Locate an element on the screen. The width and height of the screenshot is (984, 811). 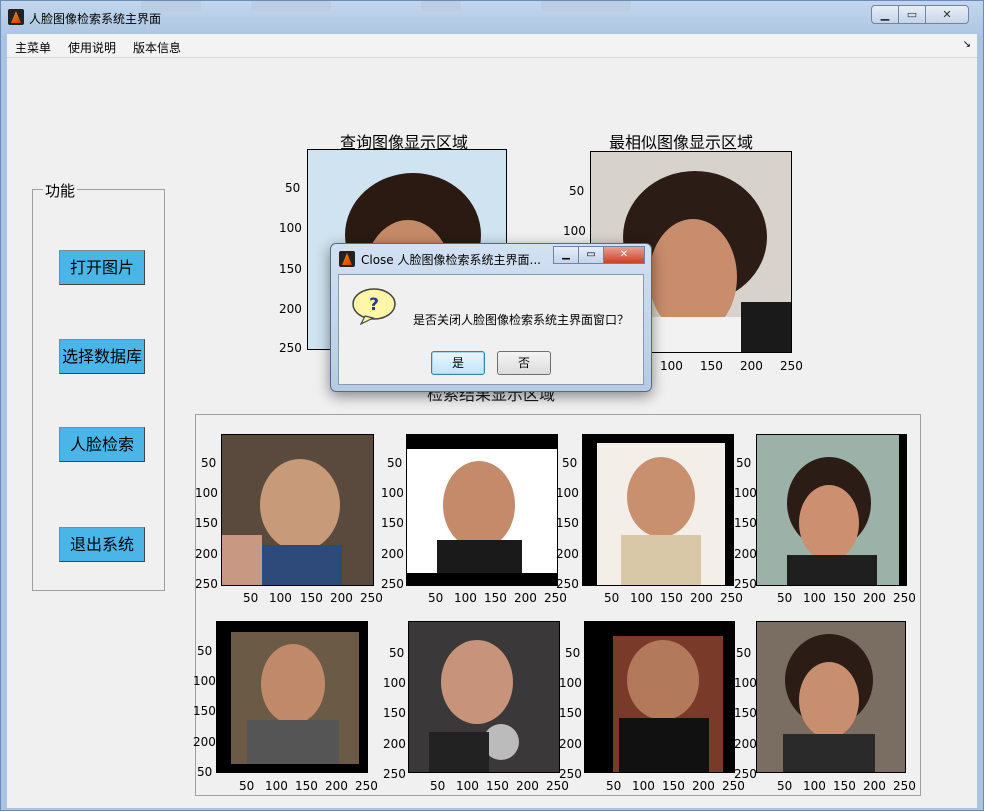
menu-version: 版本信息 is located at coordinates (157, 47).